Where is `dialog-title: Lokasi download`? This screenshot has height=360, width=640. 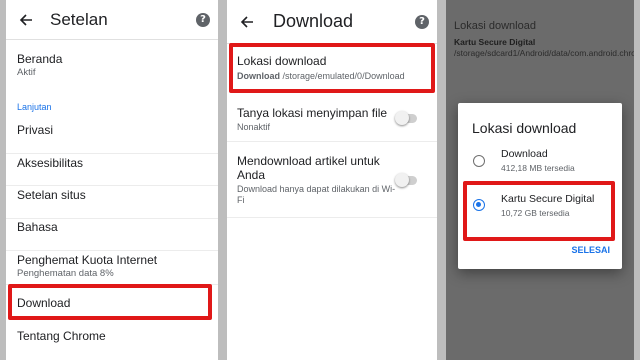 dialog-title: Lokasi download is located at coordinates (524, 128).